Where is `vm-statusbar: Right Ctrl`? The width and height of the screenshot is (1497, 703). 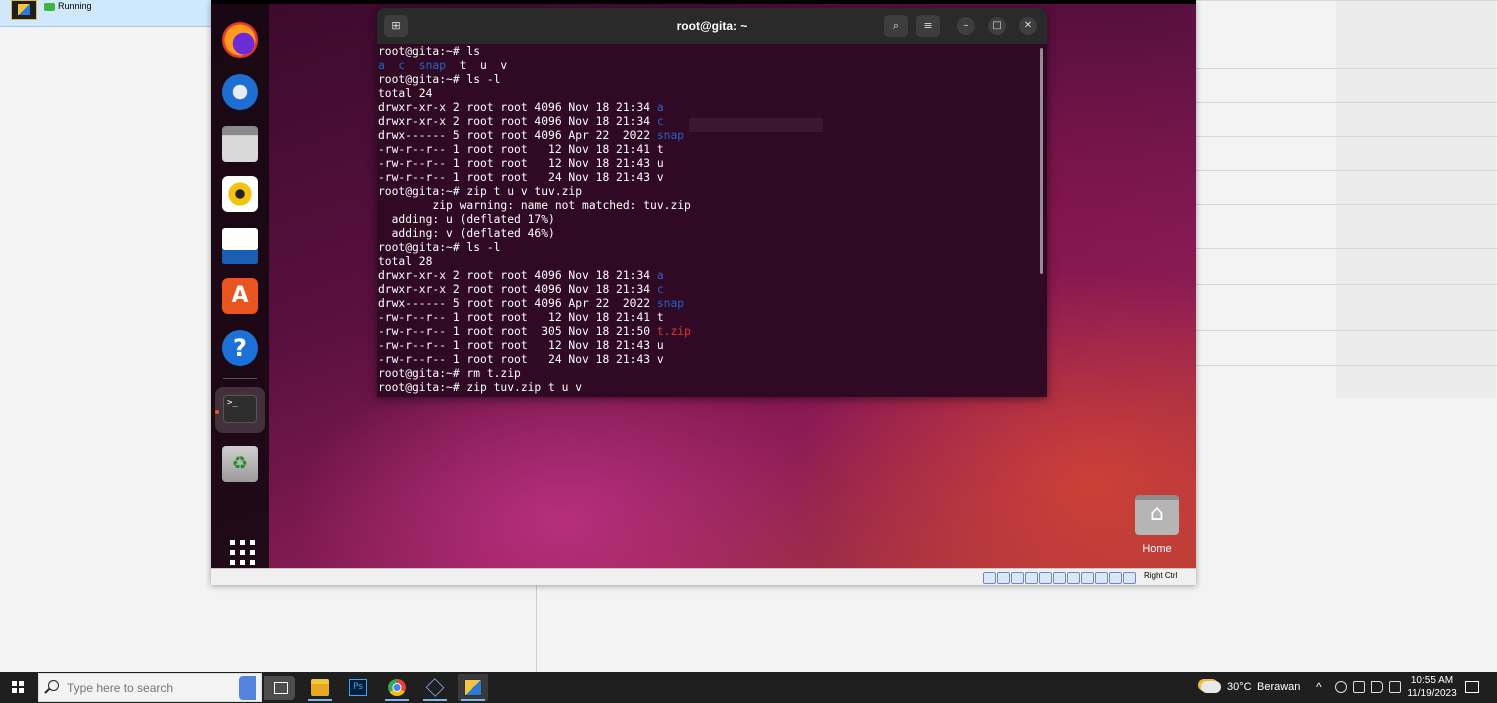
vm-statusbar: Right Ctrl is located at coordinates (703, 576).